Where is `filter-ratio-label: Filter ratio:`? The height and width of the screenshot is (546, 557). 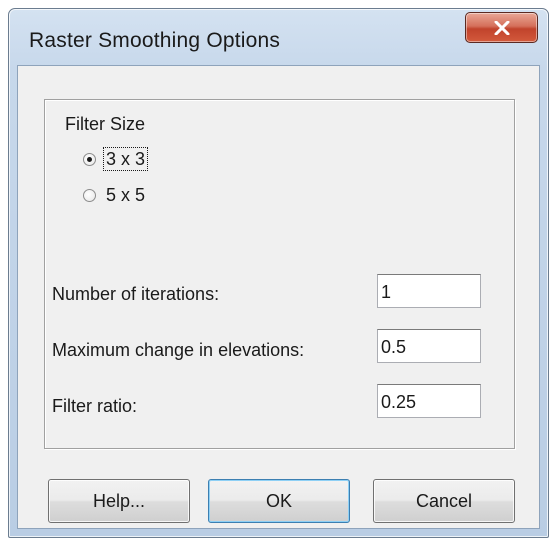
filter-ratio-label: Filter ratio: is located at coordinates (95, 406).